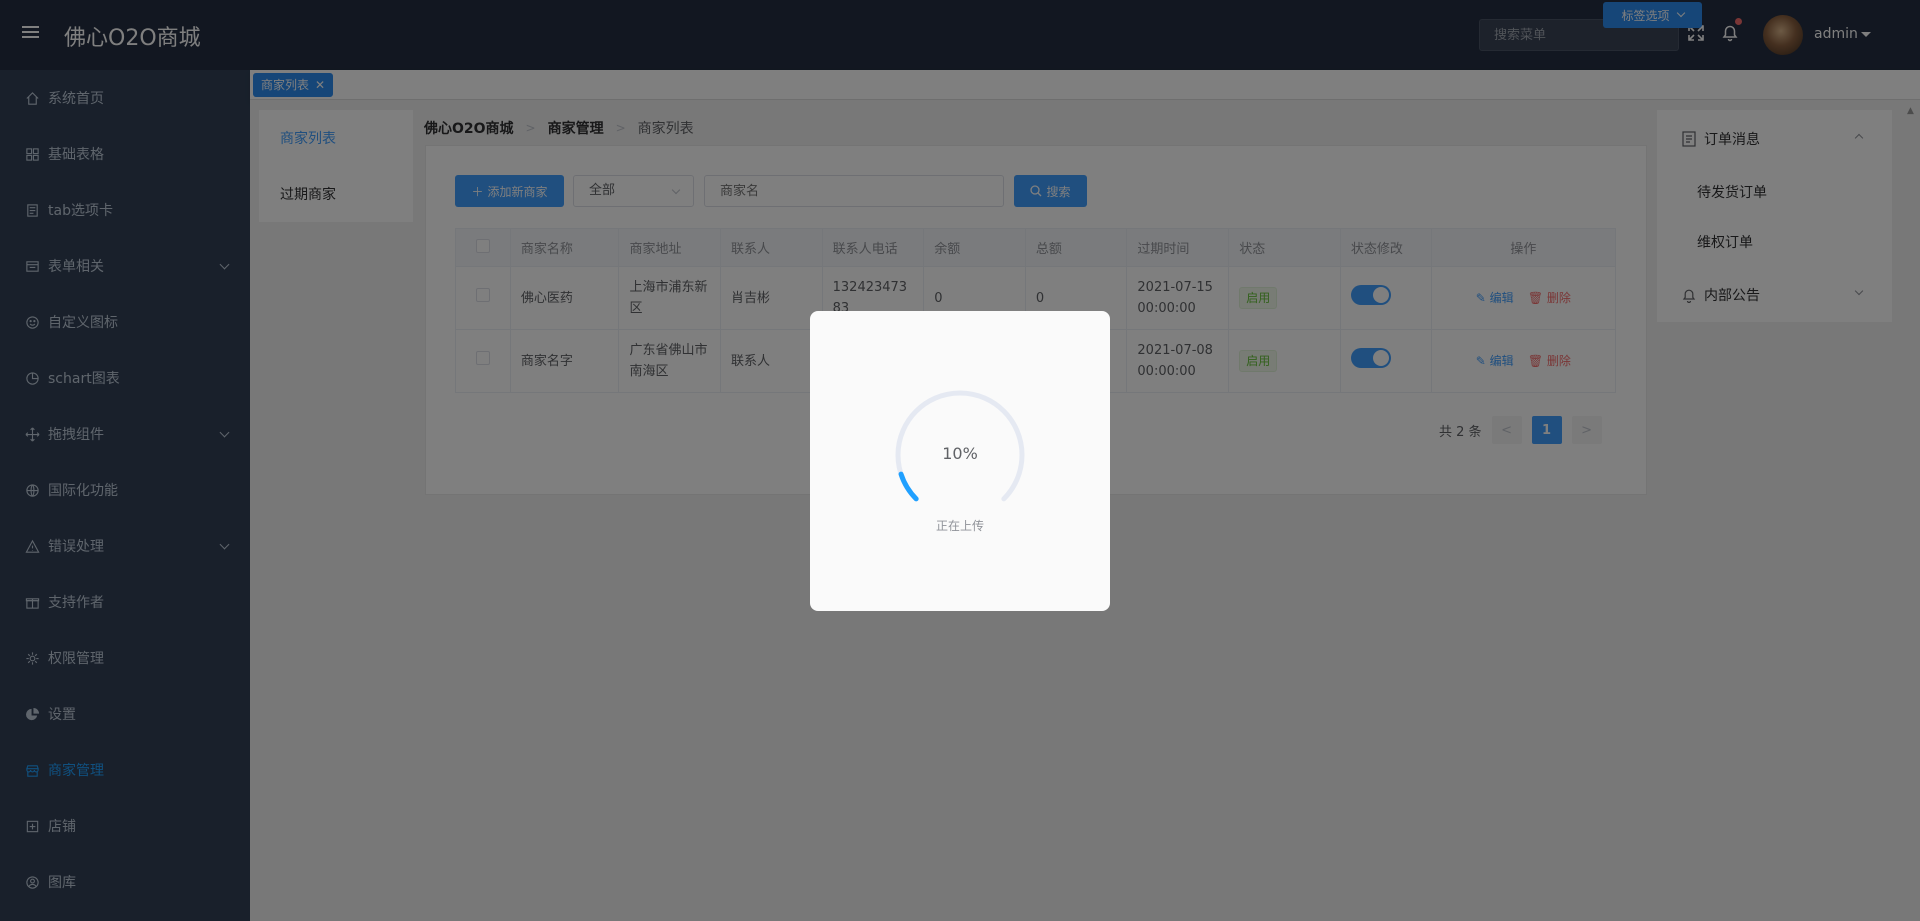 This screenshot has width=1920, height=921. I want to click on upload-progress-dialog: 10% 正在上传, so click(960, 461).